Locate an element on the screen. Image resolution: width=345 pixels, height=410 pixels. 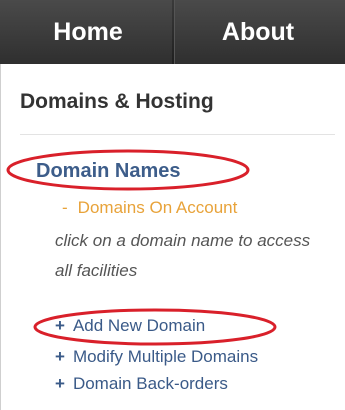
domains-on-account-link: - Domains On Account is located at coordinates (149, 208).